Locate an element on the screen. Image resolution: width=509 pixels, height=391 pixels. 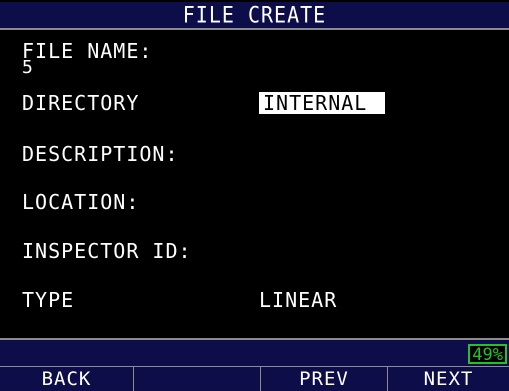
inspector-id-label: INSPECTOR ID: is located at coordinates (107, 251).